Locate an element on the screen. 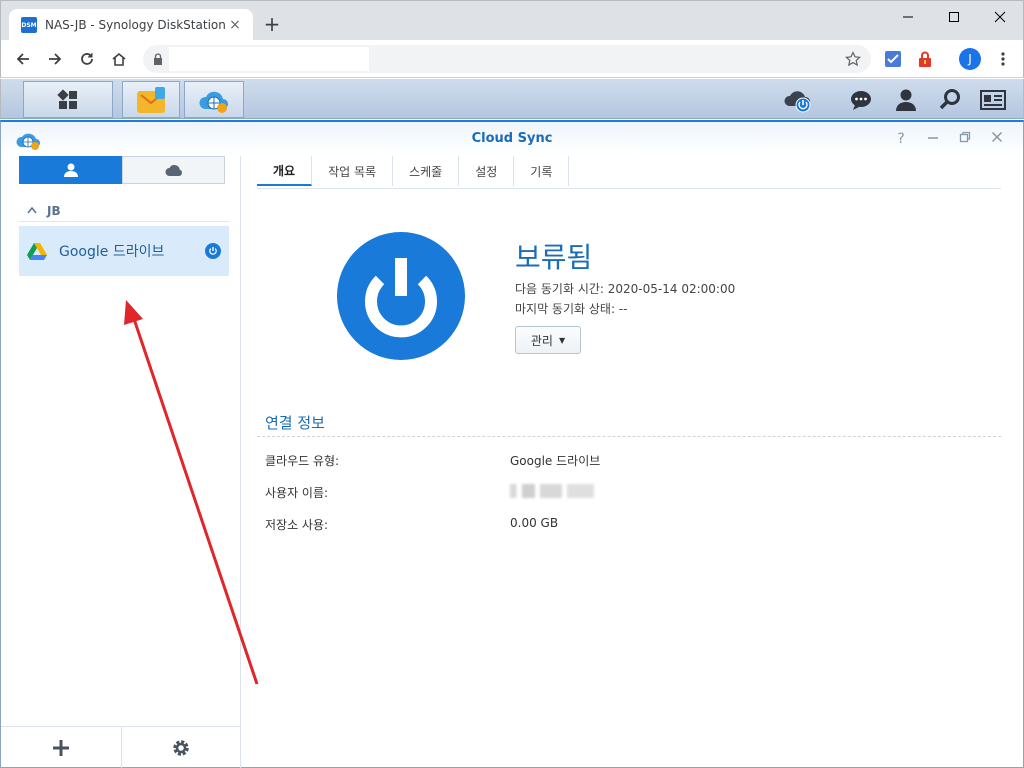  sync-paused-power-icon is located at coordinates (401, 296).